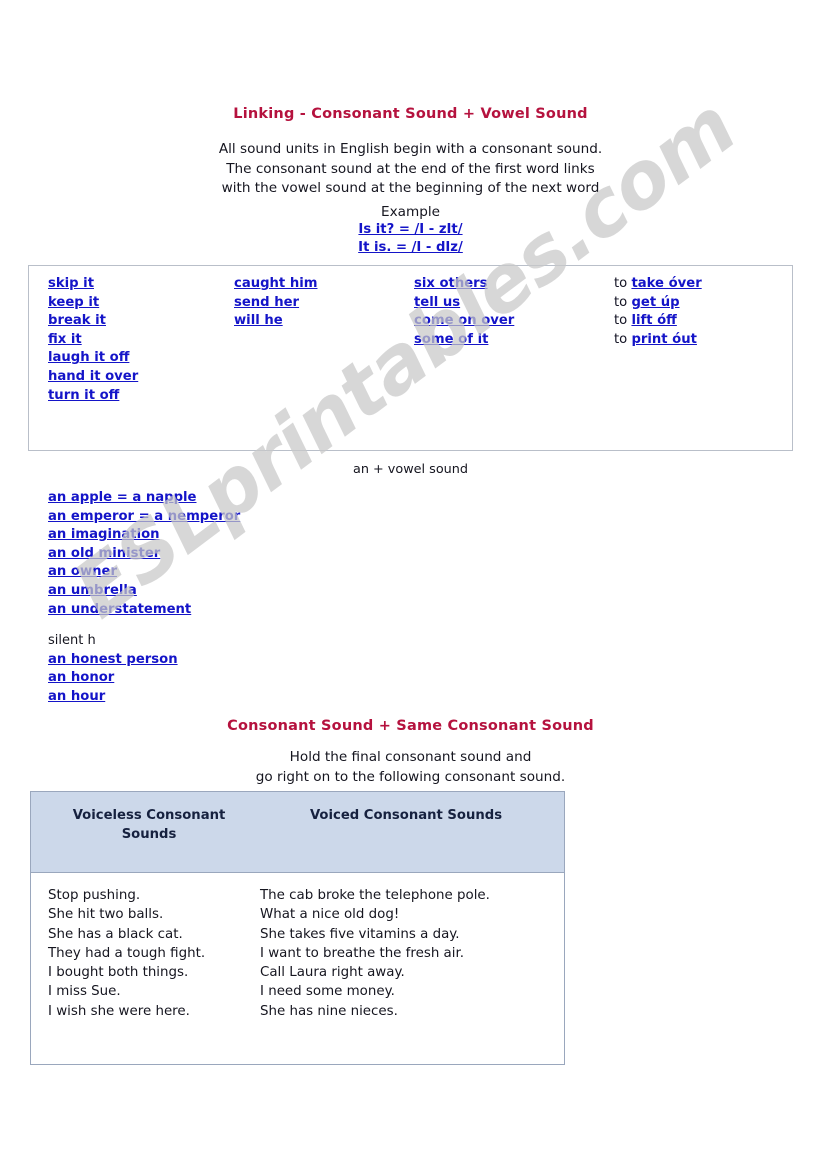 This screenshot has width=821, height=1169. What do you see at coordinates (104, 553) in the screenshot?
I see `list-item: an old minister` at bounding box center [104, 553].